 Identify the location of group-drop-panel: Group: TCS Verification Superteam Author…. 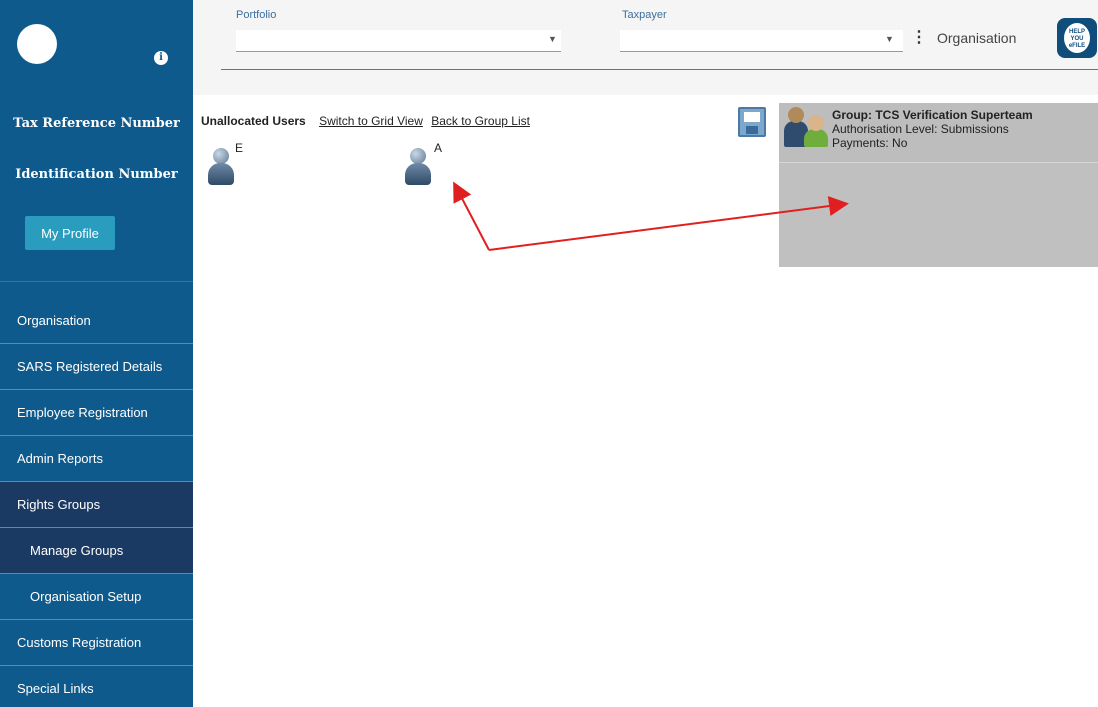
(938, 185).